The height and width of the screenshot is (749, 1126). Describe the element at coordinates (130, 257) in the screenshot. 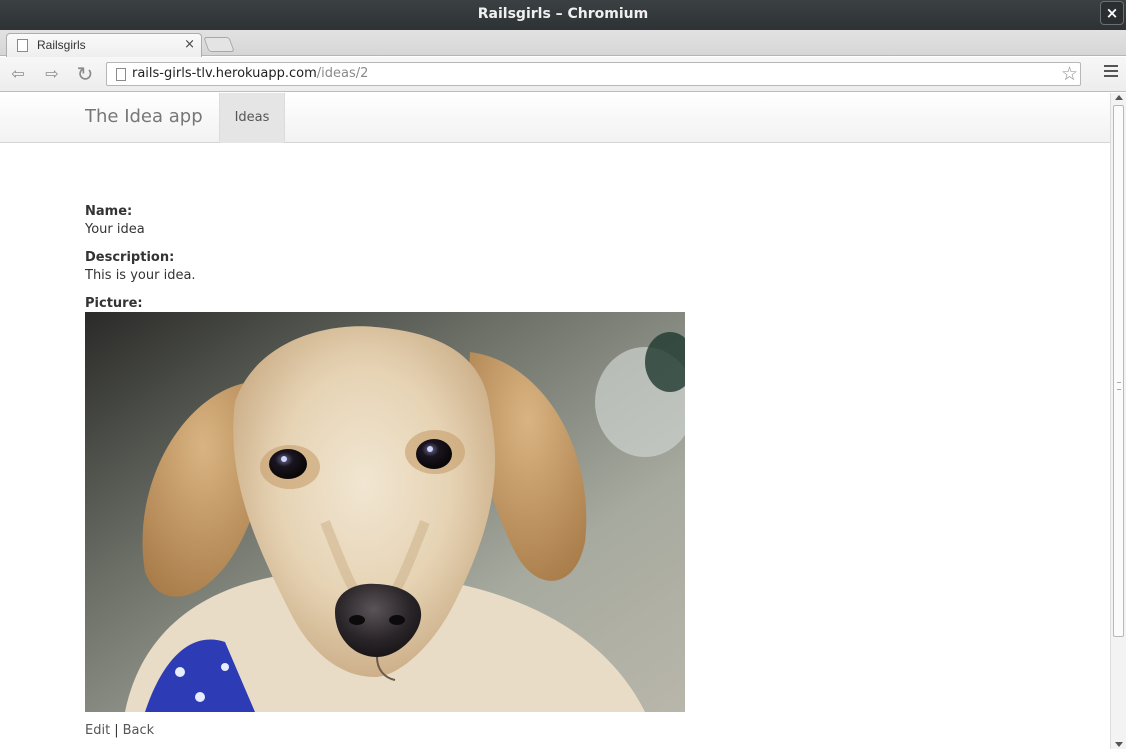

I see `description-label: Description:` at that location.